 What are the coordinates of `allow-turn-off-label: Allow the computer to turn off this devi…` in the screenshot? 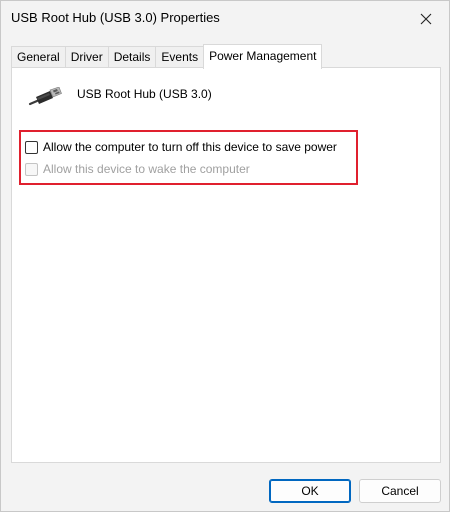 It's located at (190, 147).